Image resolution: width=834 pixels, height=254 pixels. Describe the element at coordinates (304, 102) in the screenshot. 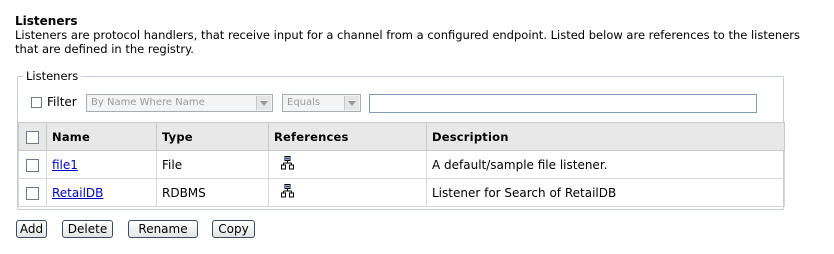

I see `filter-operator-value: Equals` at that location.